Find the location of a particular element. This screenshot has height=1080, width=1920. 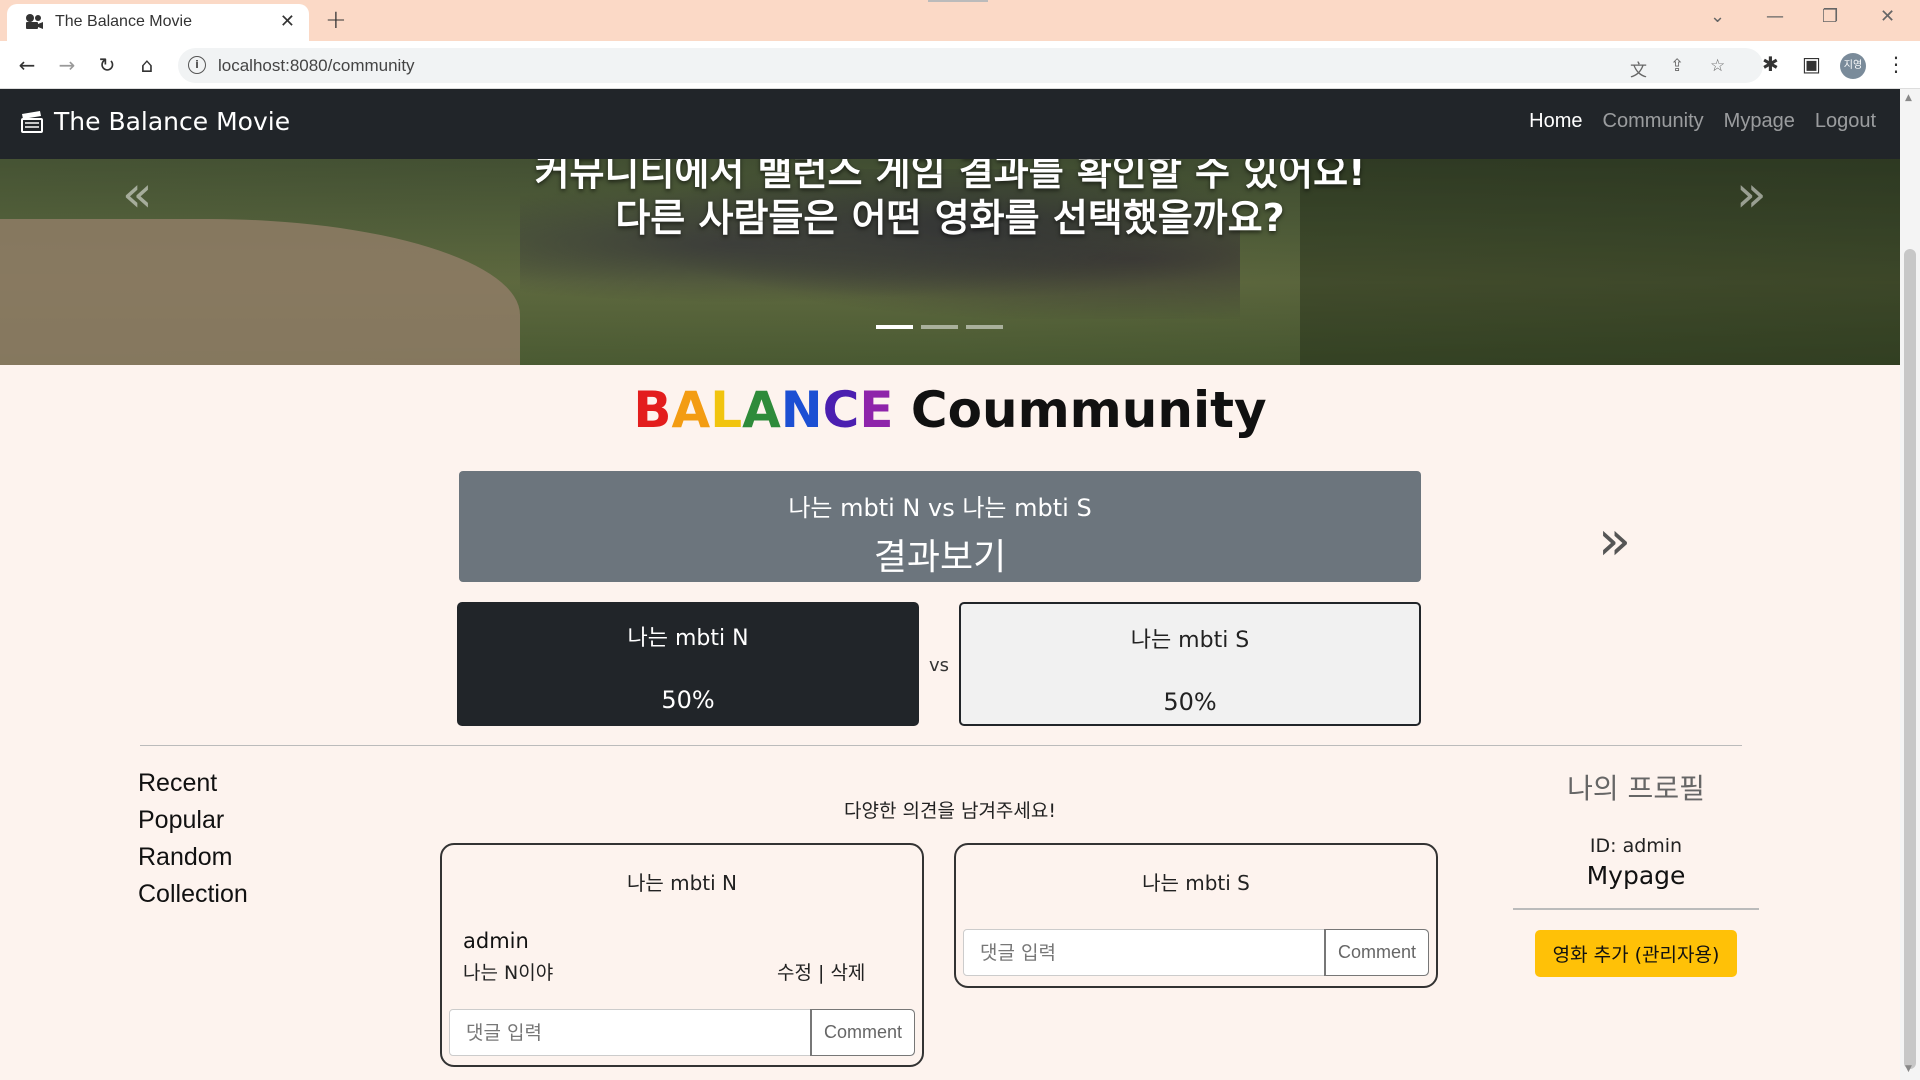

nav-mypage: Mypage is located at coordinates (1759, 121).